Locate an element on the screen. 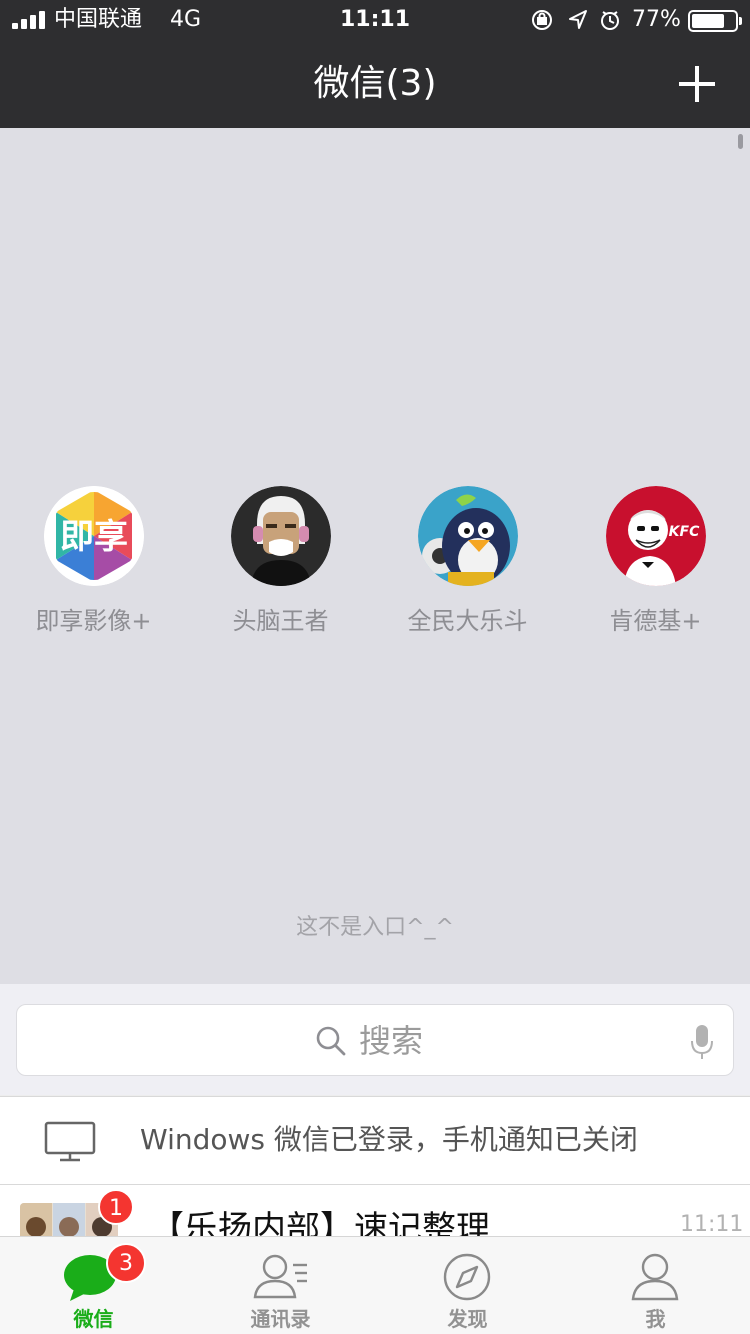 The width and height of the screenshot is (750, 1334). battery-icon is located at coordinates (715, 21).